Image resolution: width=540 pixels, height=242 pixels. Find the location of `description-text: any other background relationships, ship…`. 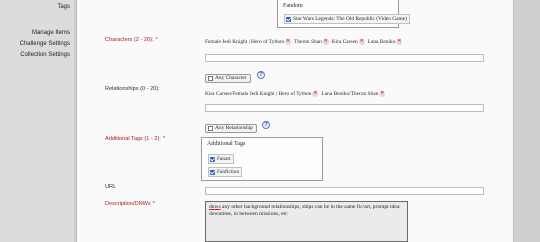

description-text: any other background relationships, ship… is located at coordinates (305, 210).